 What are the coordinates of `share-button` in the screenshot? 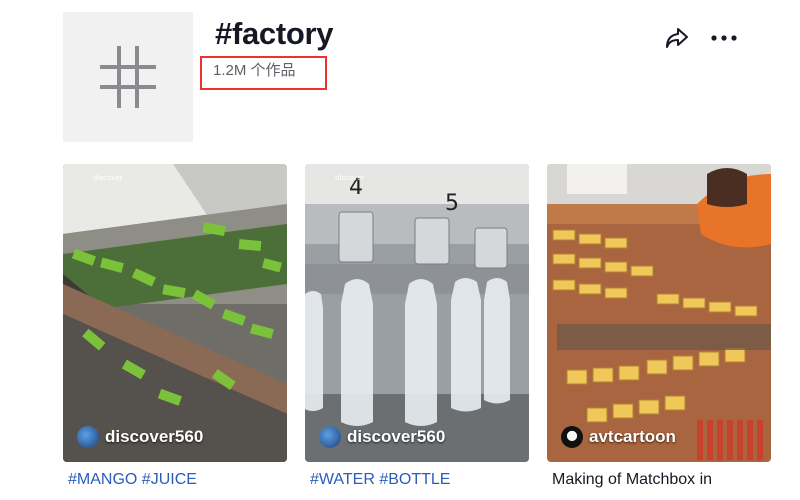 It's located at (677, 38).